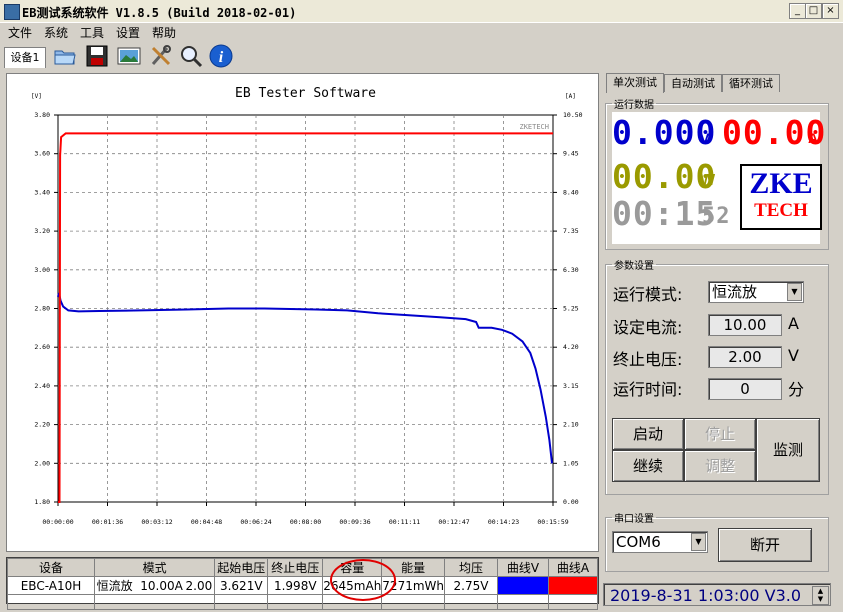 This screenshot has height=612, width=843. I want to click on x-tick-label: 00:04:48, so click(206, 522).